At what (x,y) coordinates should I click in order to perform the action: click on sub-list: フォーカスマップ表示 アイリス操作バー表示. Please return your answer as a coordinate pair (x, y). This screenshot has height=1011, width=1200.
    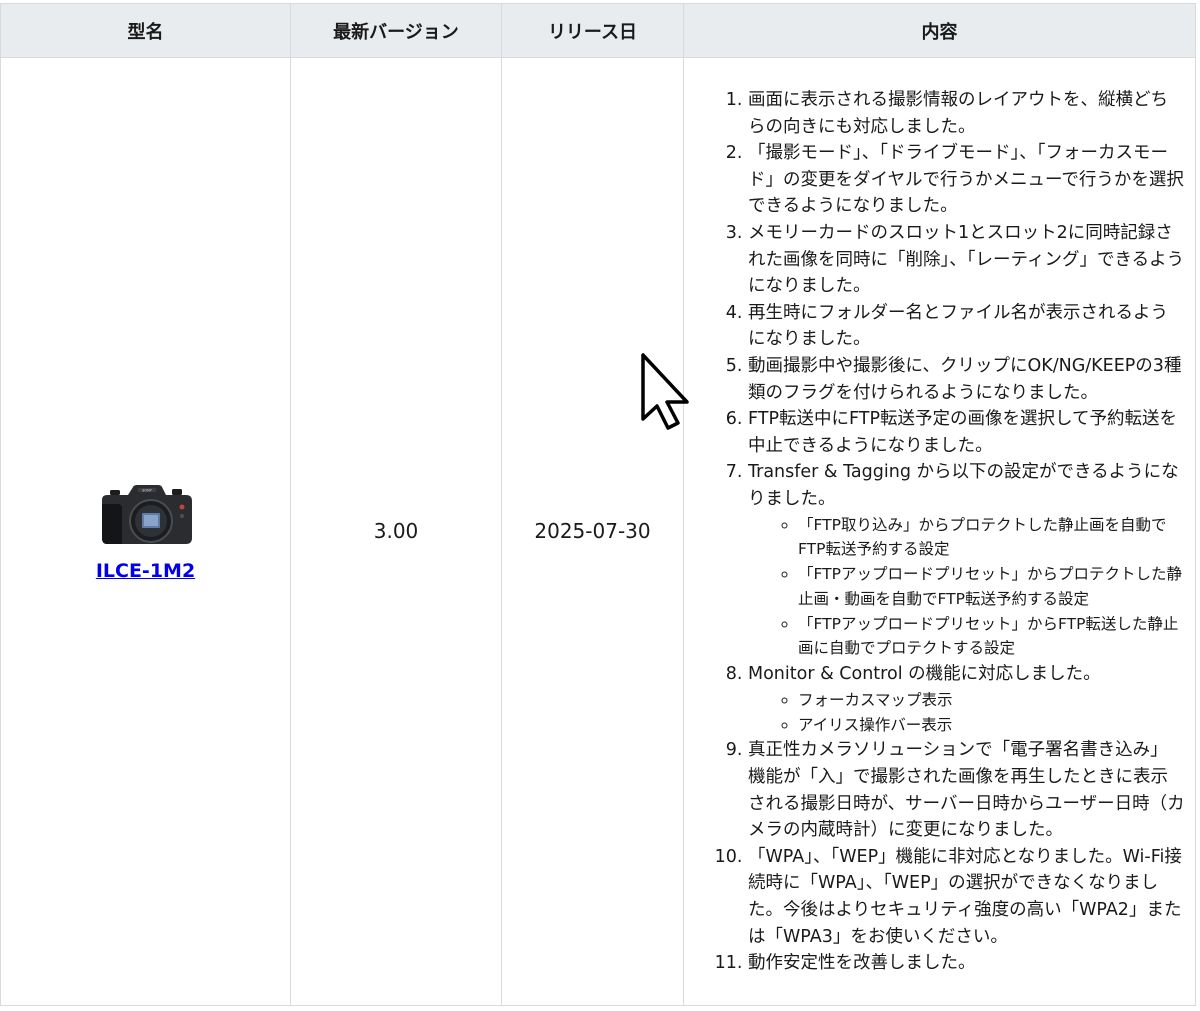
    Looking at the image, I should click on (966, 713).